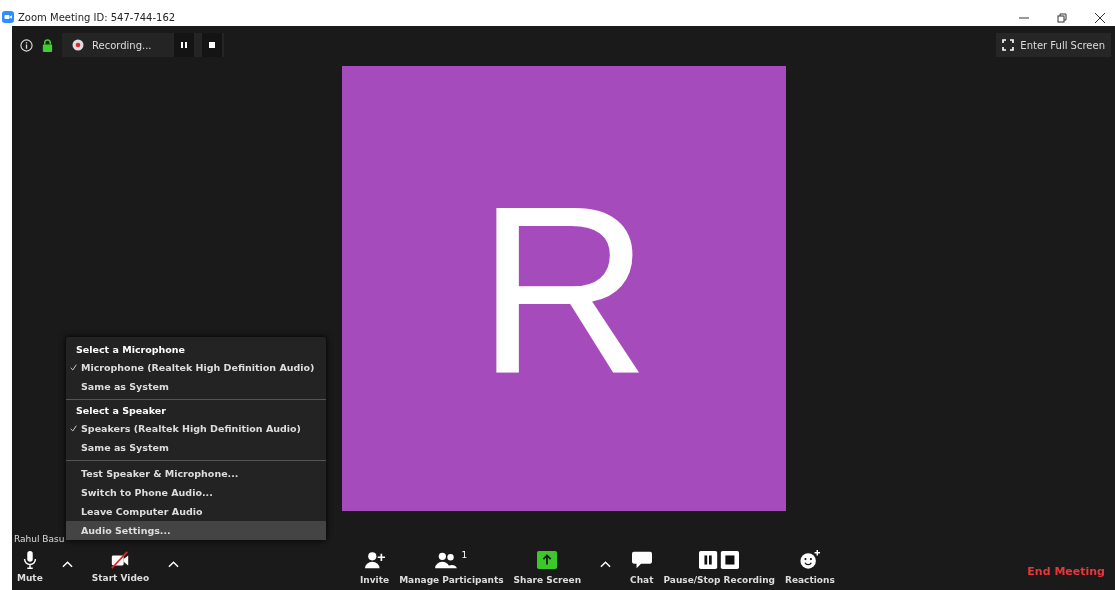  What do you see at coordinates (196, 428) in the screenshot?
I see `menu-item: Speakers (Realtek High Definition Audio)` at bounding box center [196, 428].